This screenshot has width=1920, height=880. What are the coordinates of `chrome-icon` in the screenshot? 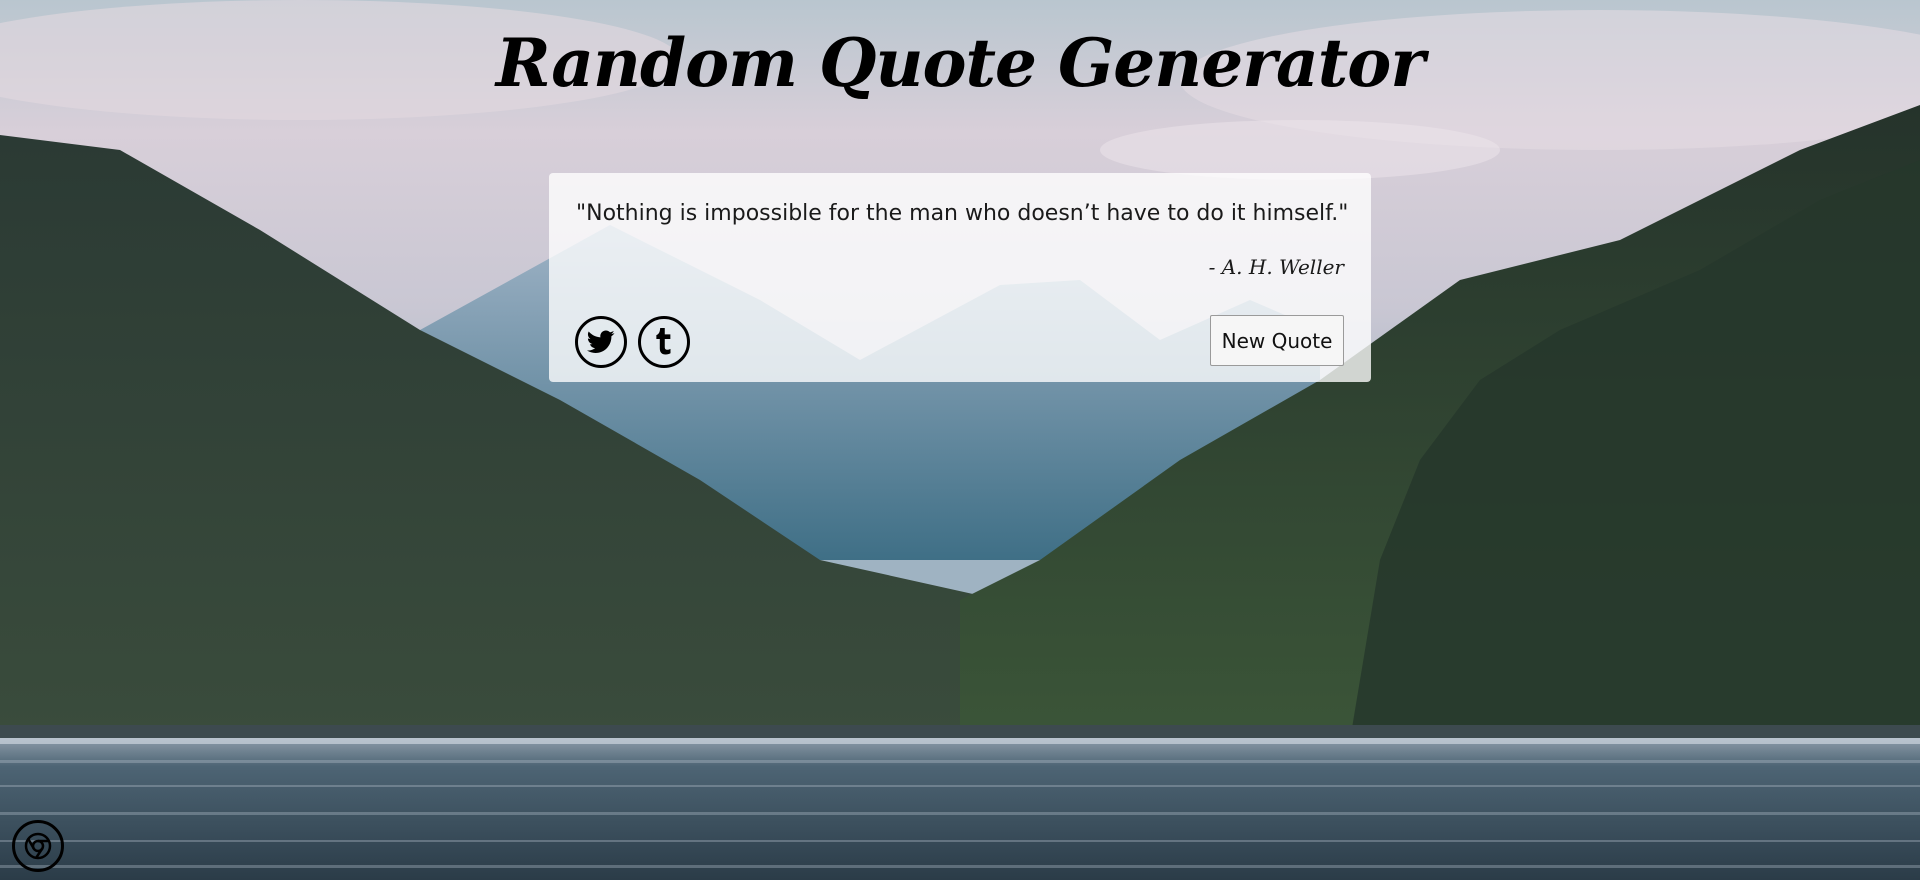 It's located at (38, 846).